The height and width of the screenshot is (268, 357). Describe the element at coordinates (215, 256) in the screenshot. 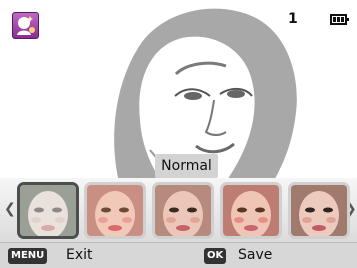

I see `ok-key: OK` at that location.